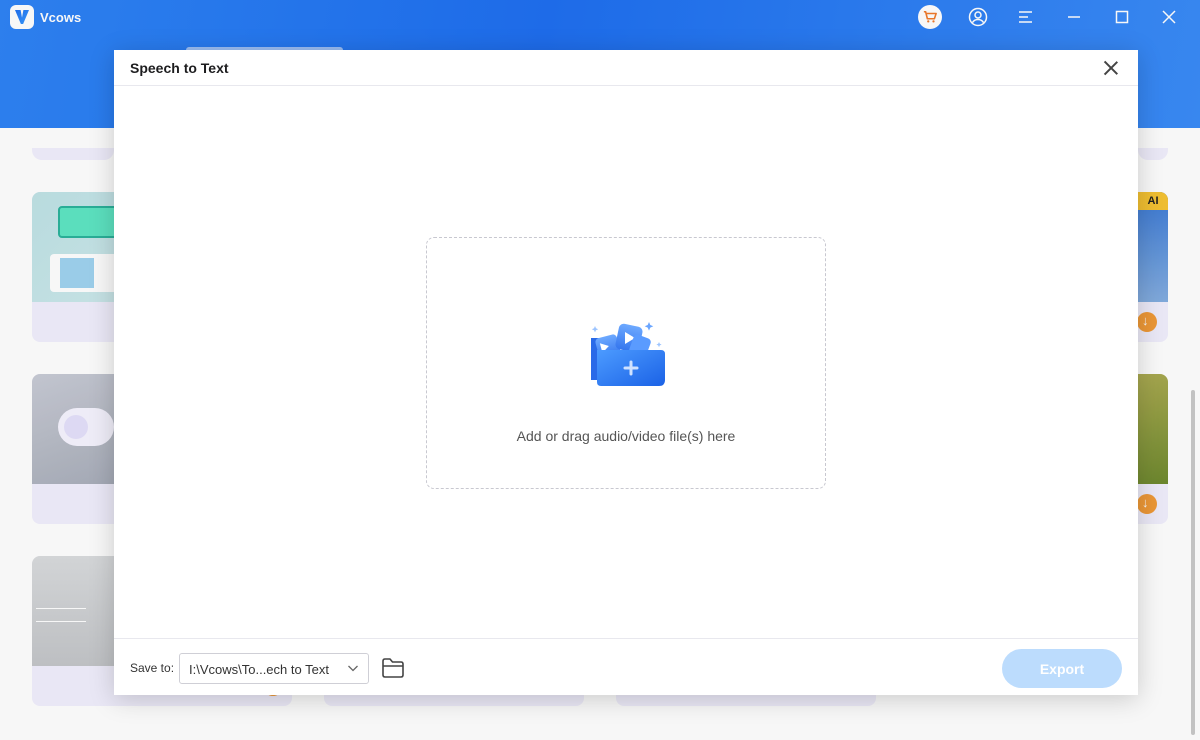 This screenshot has height=740, width=1200. What do you see at coordinates (626, 68) in the screenshot?
I see `dialog-header: Speech to Text` at bounding box center [626, 68].